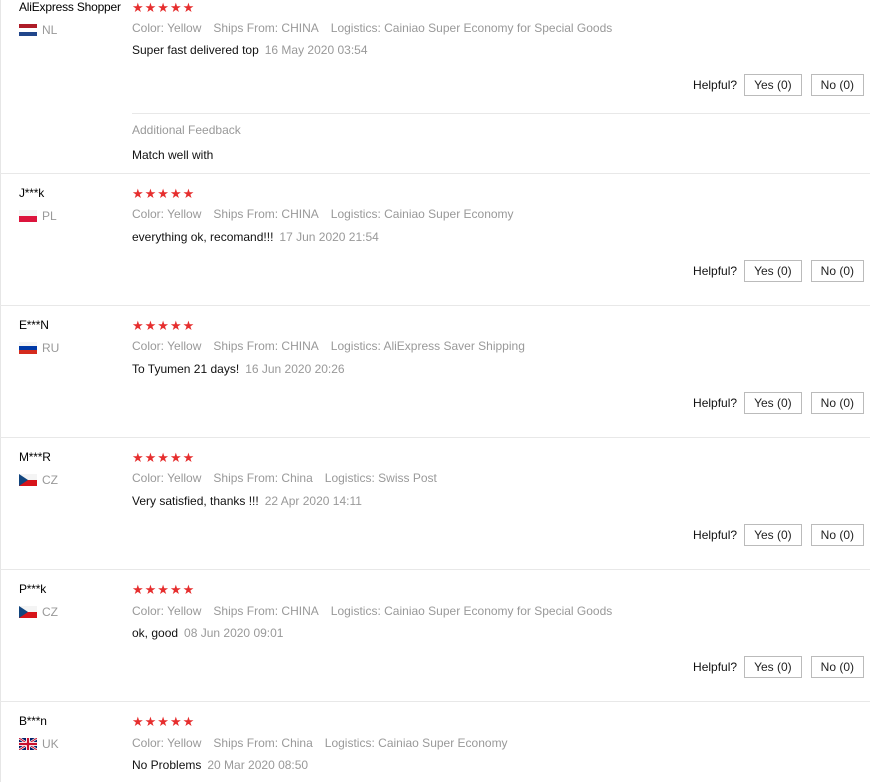  What do you see at coordinates (195, 501) in the screenshot?
I see `review-text: Very satisfied, thanks !!!` at bounding box center [195, 501].